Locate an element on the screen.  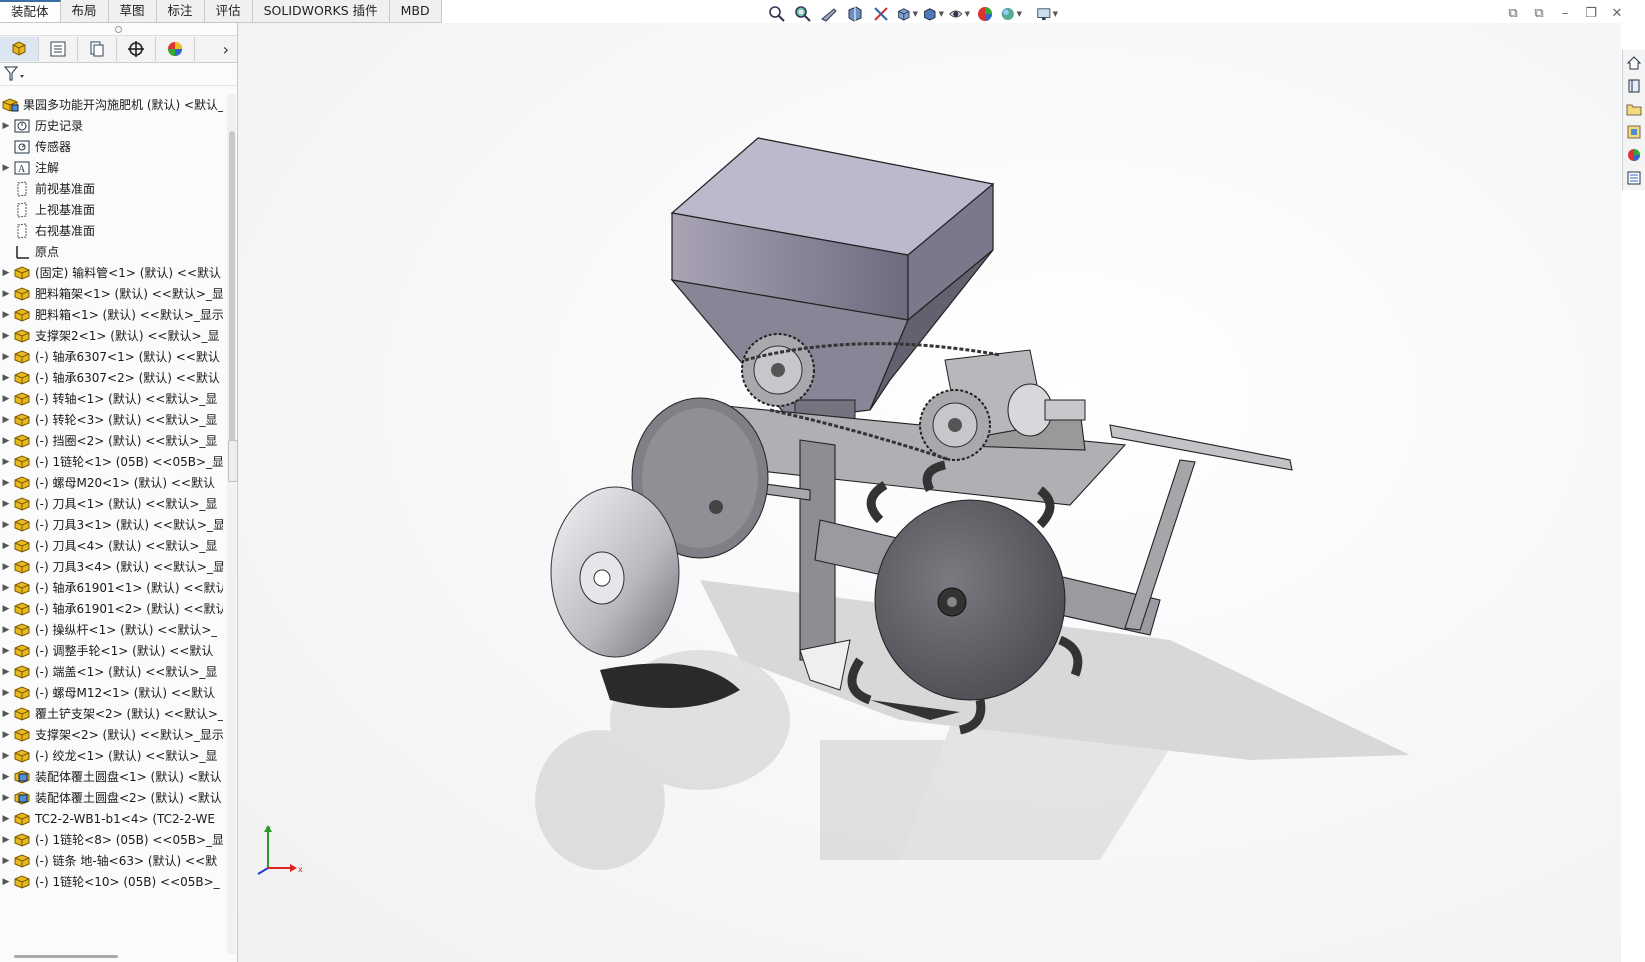
tree-item: ▶ (-) 1链轮<1> (05B) <<05B>_显 is located at coordinates (111, 461).